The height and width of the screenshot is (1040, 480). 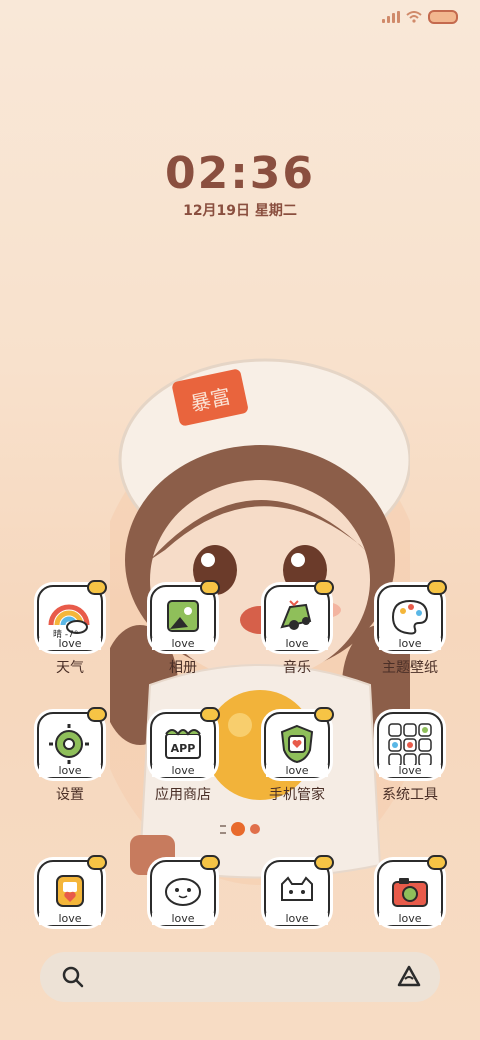 I want to click on app-label: 设置, so click(x=70, y=795).